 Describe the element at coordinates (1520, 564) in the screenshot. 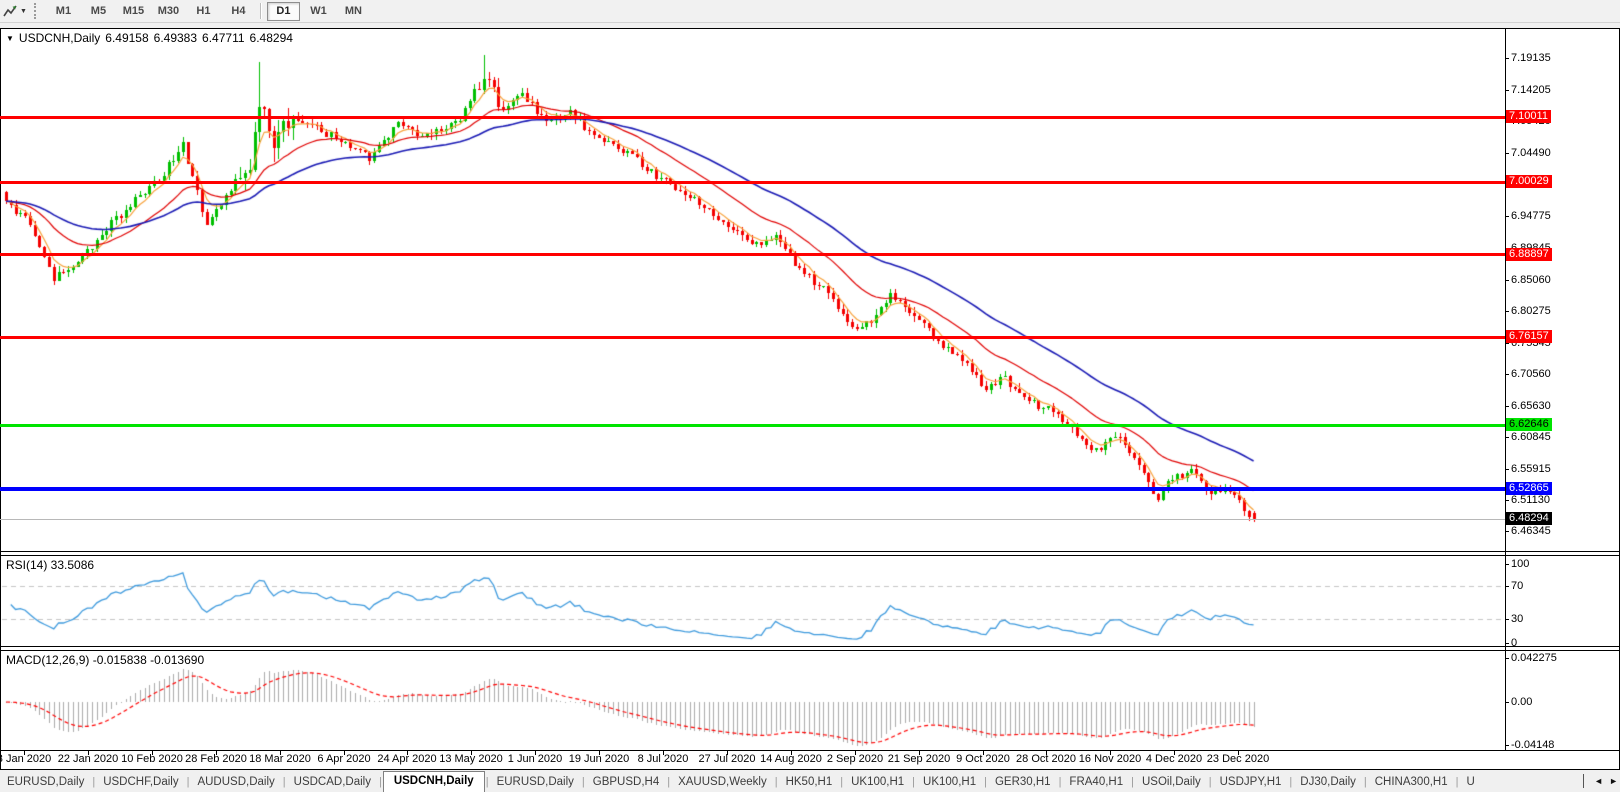

I see `rsi-tick-label: 100` at that location.